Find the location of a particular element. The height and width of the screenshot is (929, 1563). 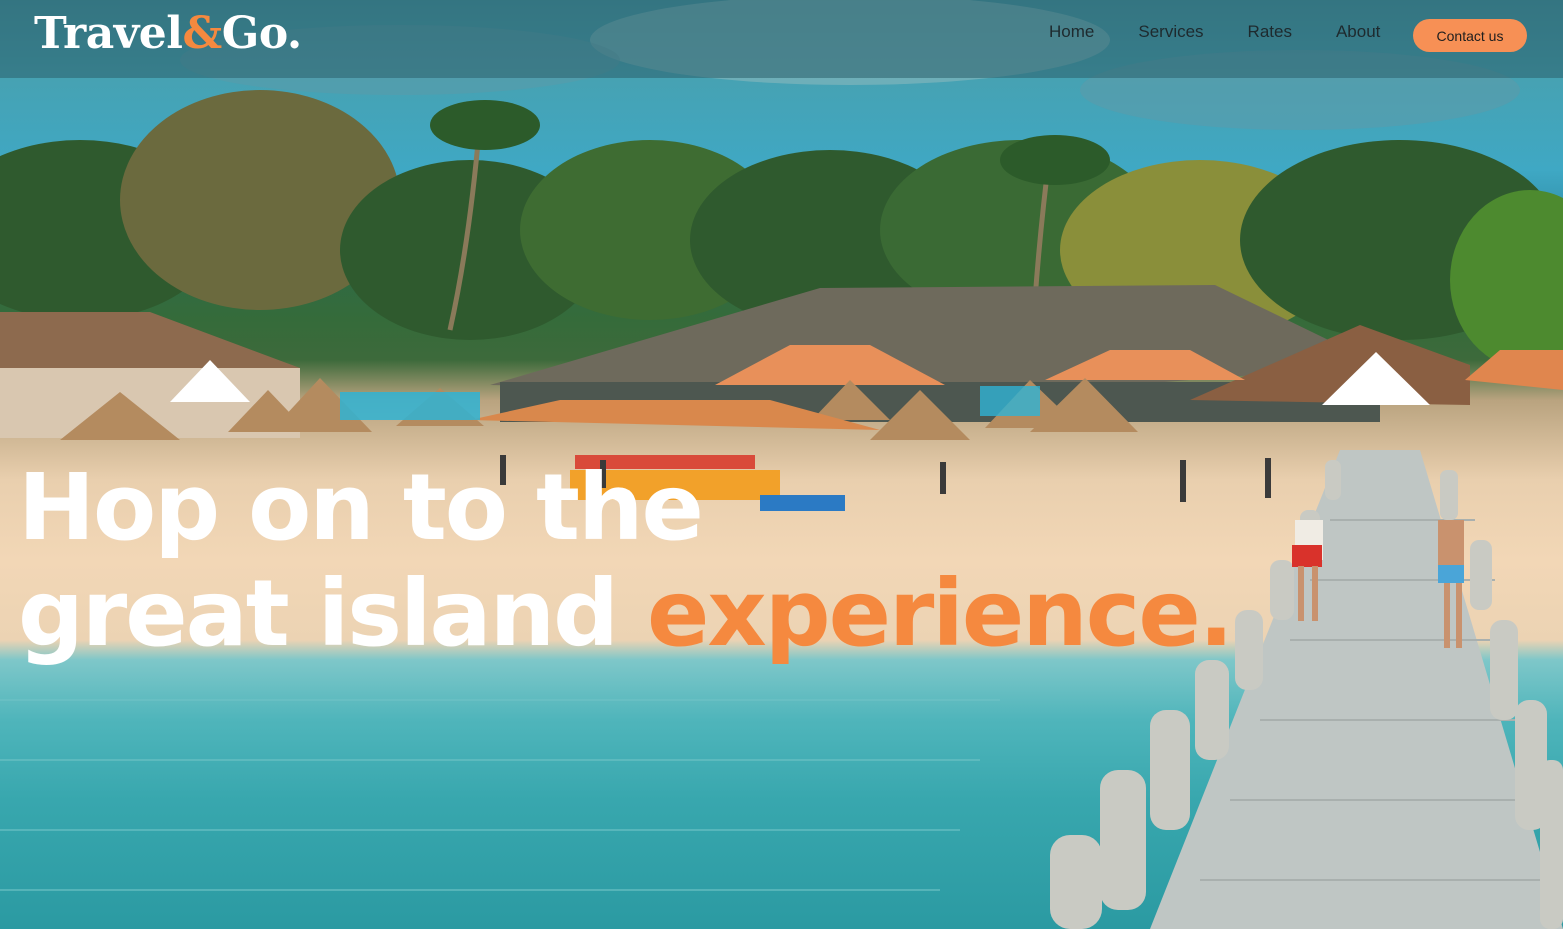

logo-ampersand: & is located at coordinates (202, 33).